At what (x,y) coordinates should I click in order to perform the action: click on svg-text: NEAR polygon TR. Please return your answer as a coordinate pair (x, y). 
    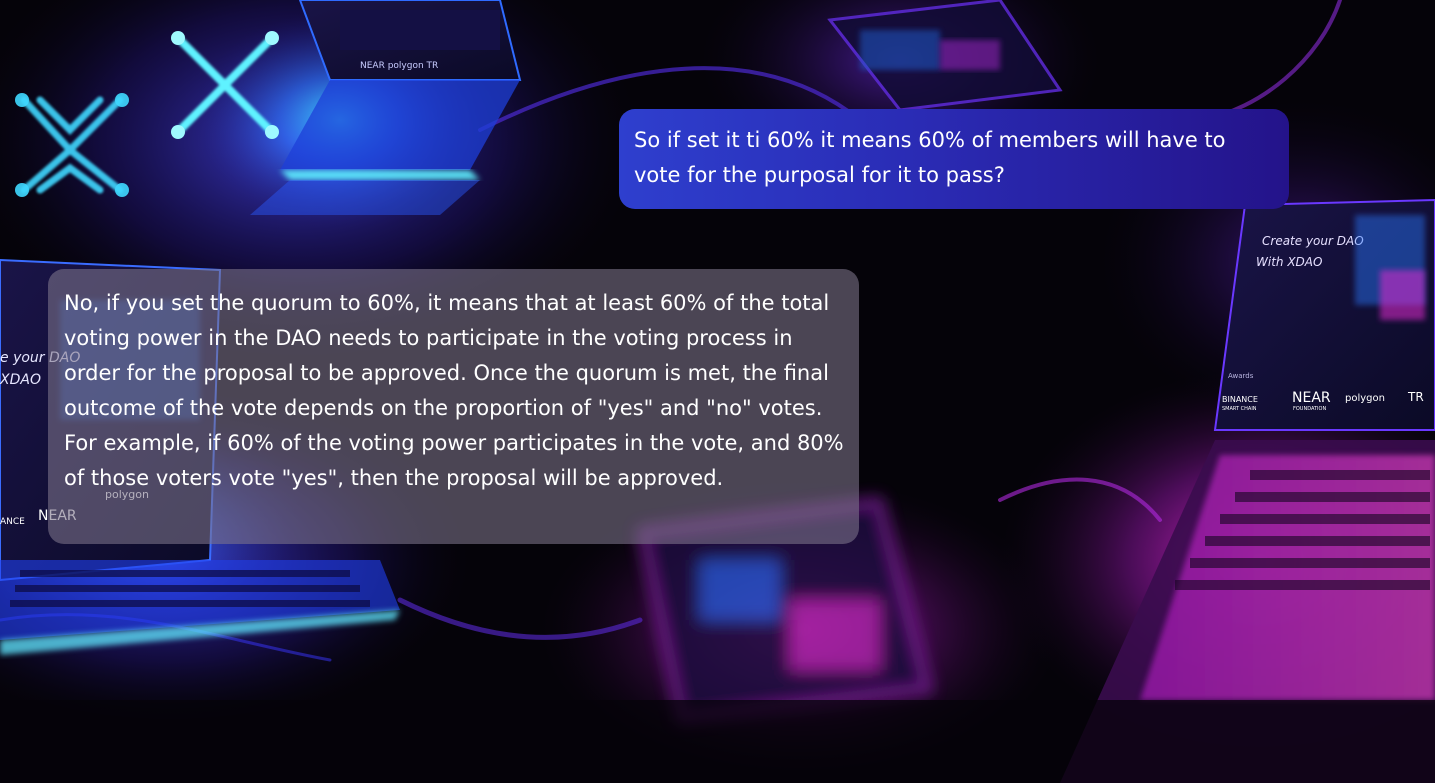
    Looking at the image, I should click on (399, 66).